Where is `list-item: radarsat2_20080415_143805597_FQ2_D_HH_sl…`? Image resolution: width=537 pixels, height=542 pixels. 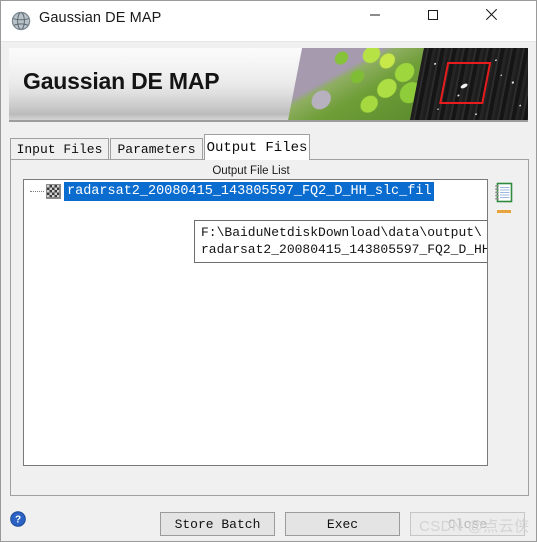
list-item: radarsat2_20080415_143805597_FQ2_D_HH_sl… is located at coordinates (255, 191).